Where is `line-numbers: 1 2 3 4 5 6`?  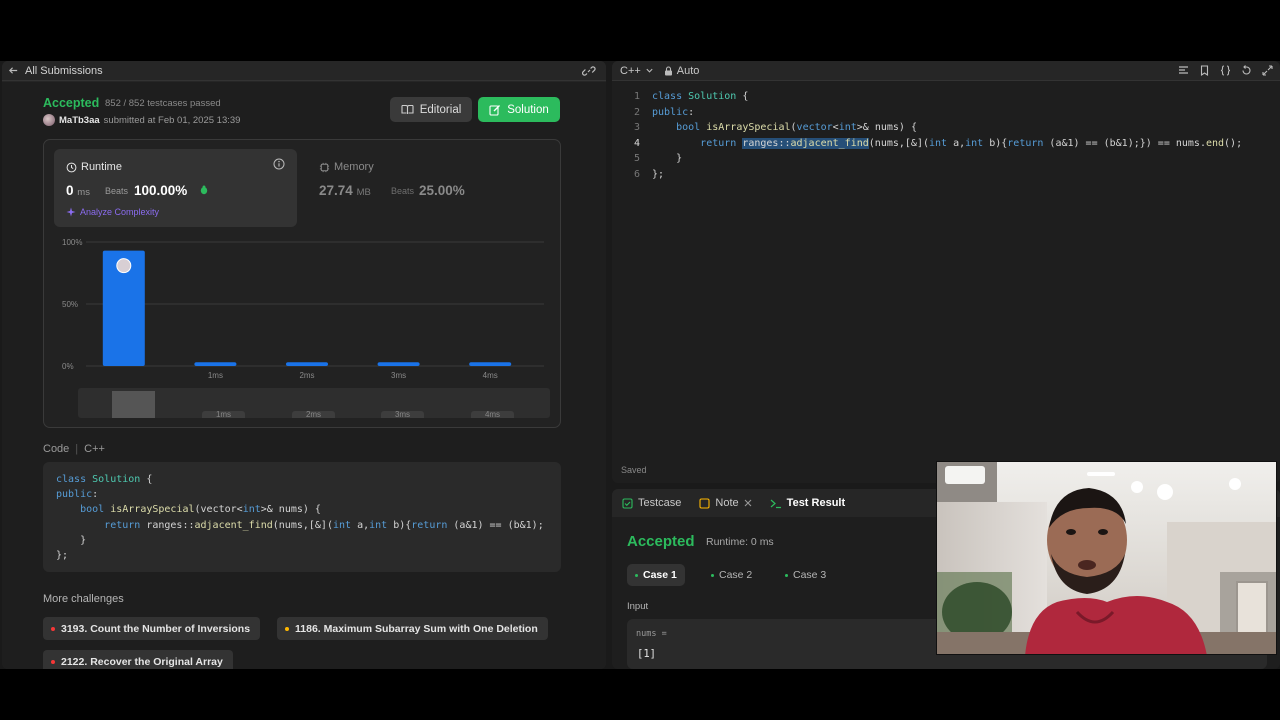
line-numbers: 1 2 3 4 5 6 is located at coordinates (633, 135).